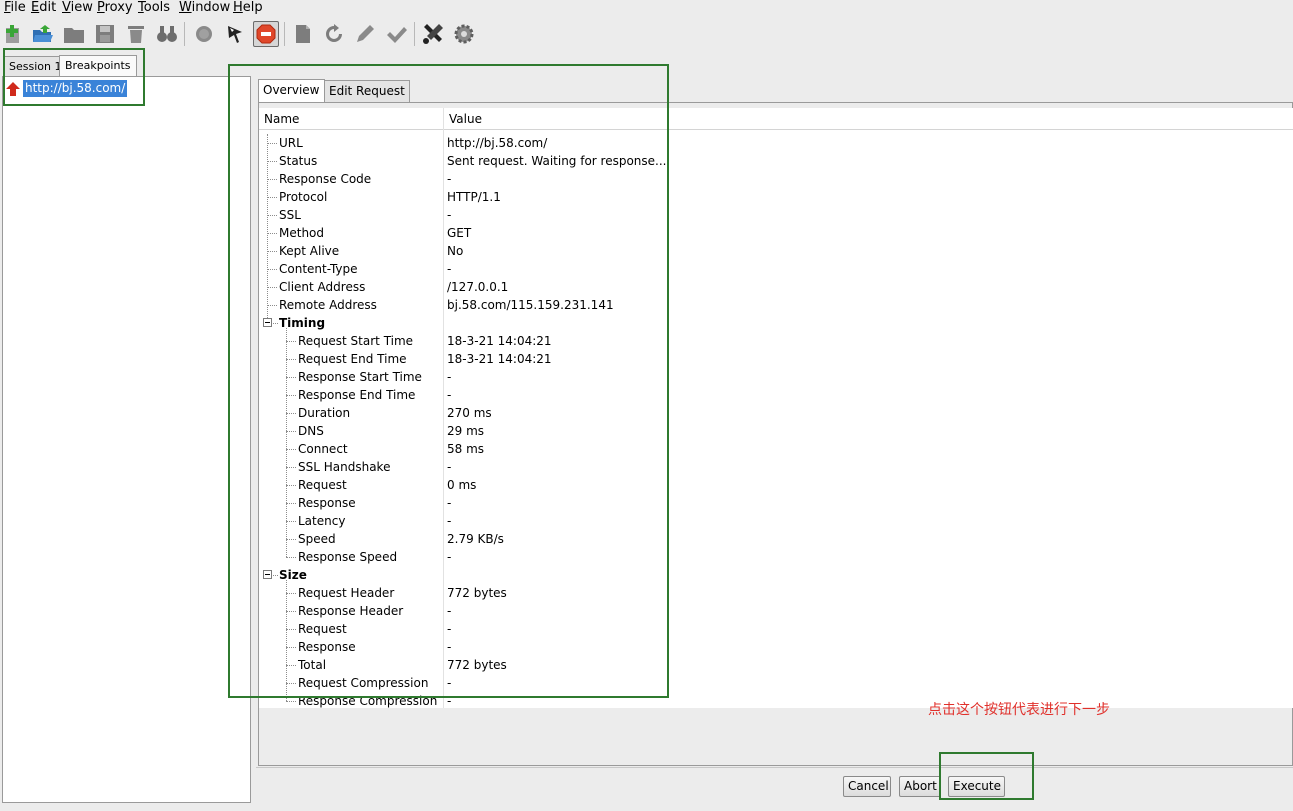 The width and height of the screenshot is (1293, 811). What do you see at coordinates (81, 7) in the screenshot?
I see `menu-label: iew` at bounding box center [81, 7].